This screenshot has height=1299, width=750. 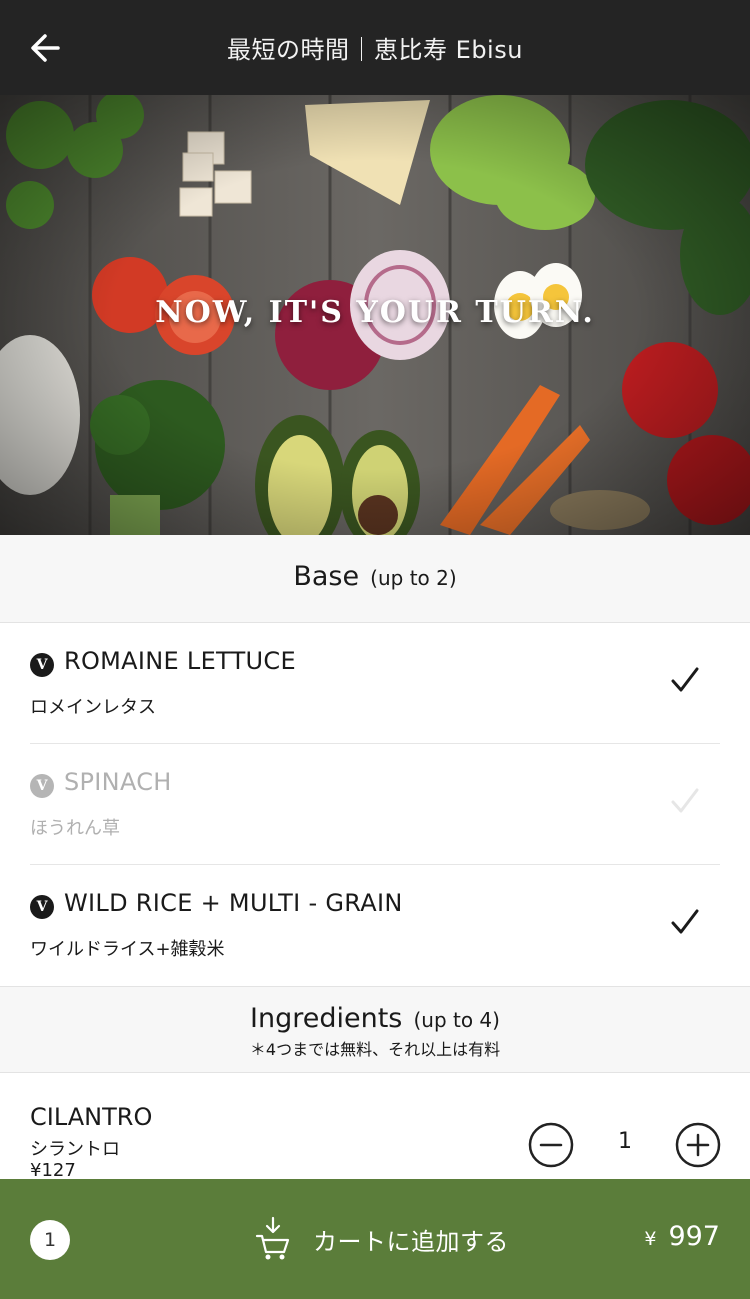 I want to click on item-name-jp: ほうれん草, so click(x=75, y=828).